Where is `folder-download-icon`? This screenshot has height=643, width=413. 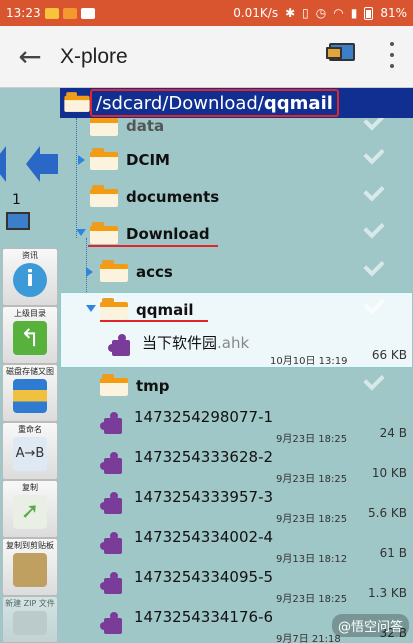 folder-download-icon is located at coordinates (104, 233).